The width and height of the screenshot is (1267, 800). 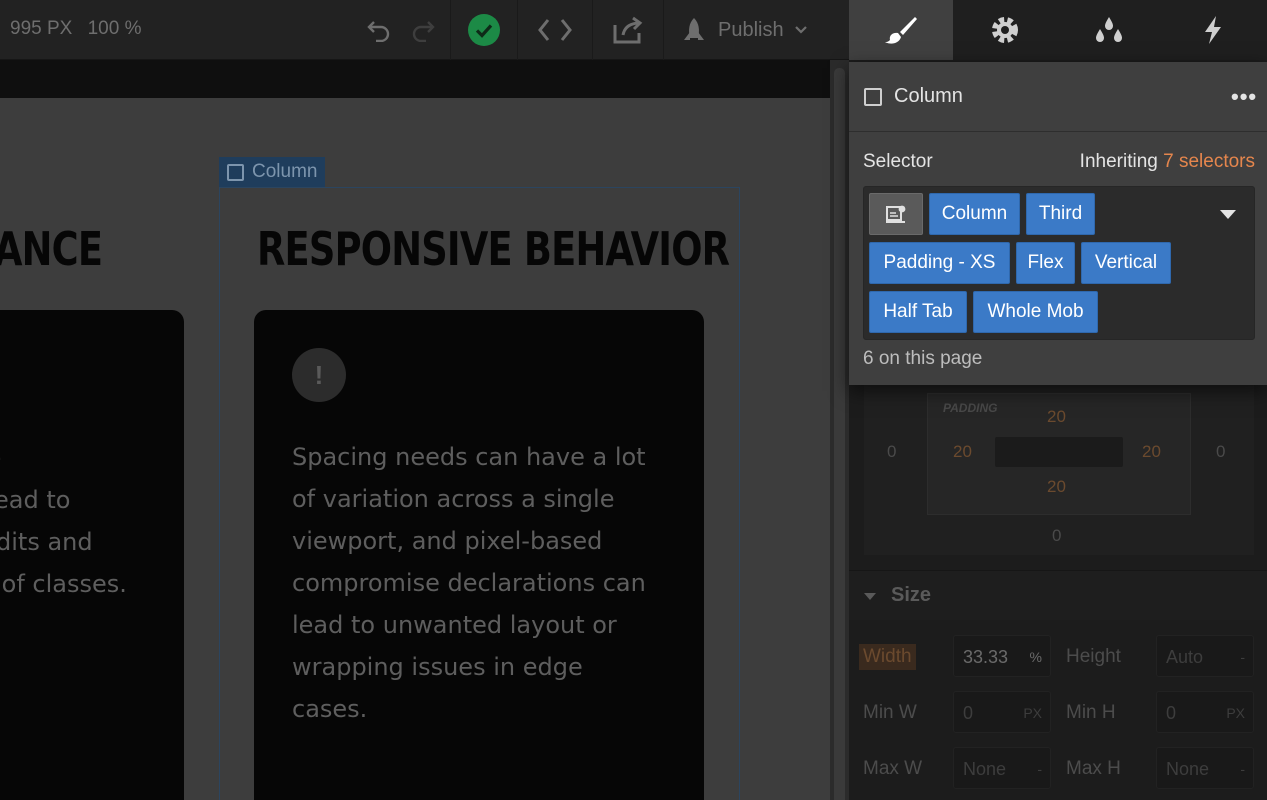 I want to click on width-input: 33.33 %, so click(x=1002, y=656).